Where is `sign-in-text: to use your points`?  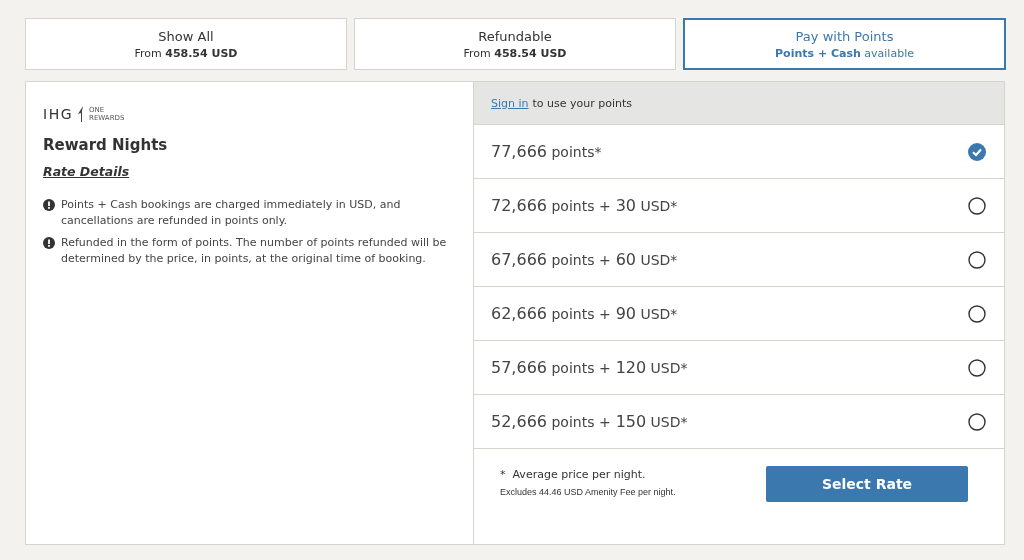 sign-in-text: to use your points is located at coordinates (582, 103).